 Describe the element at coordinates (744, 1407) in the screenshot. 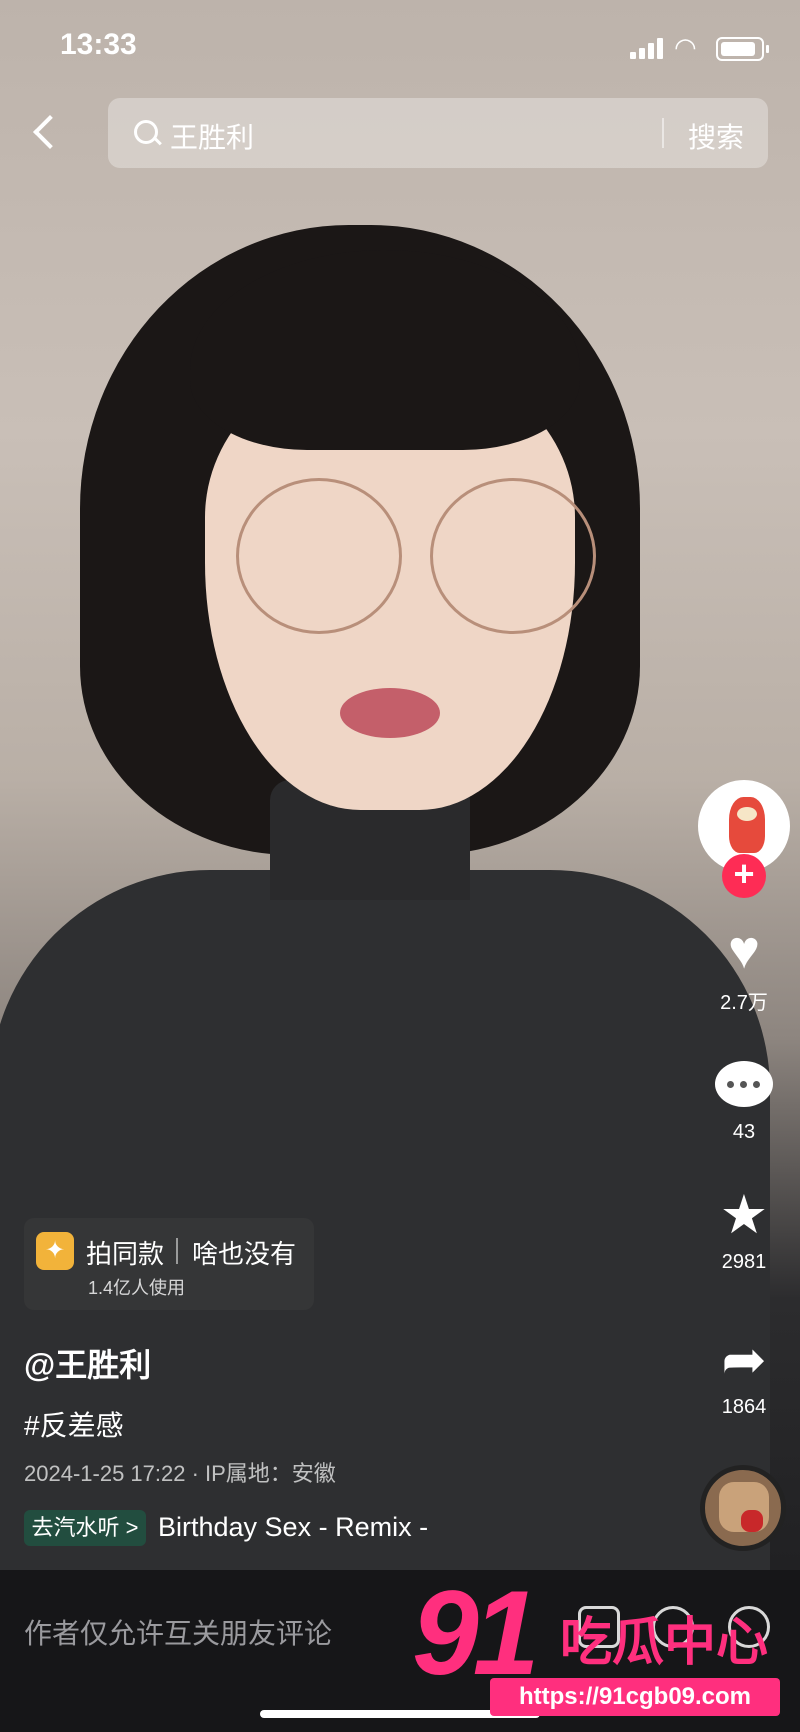

I see `share-count: 1864` at that location.